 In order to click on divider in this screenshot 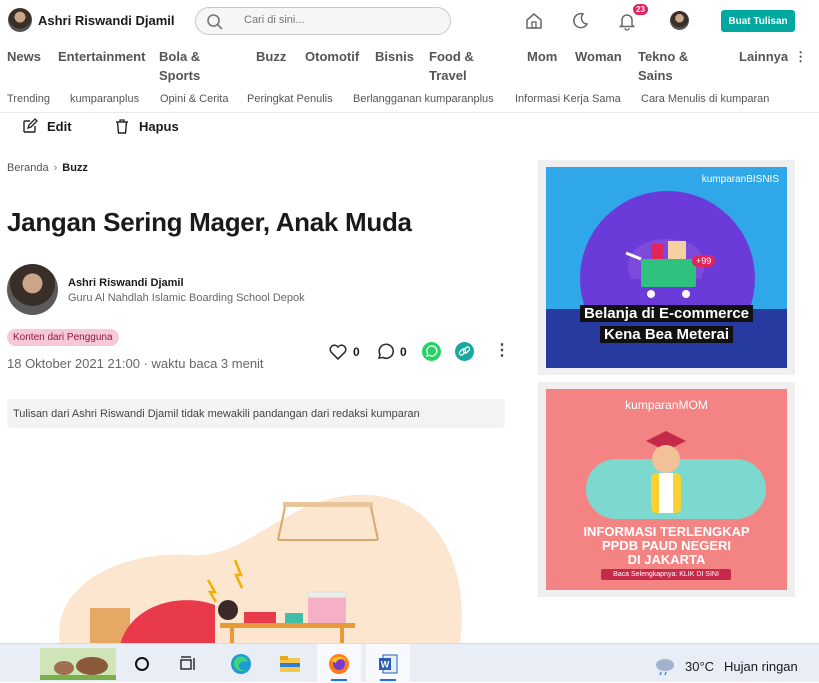, I will do `click(409, 112)`.